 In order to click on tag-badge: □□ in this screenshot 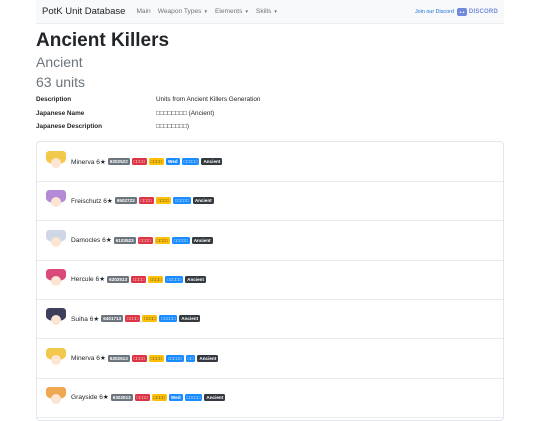, I will do `click(190, 358)`.